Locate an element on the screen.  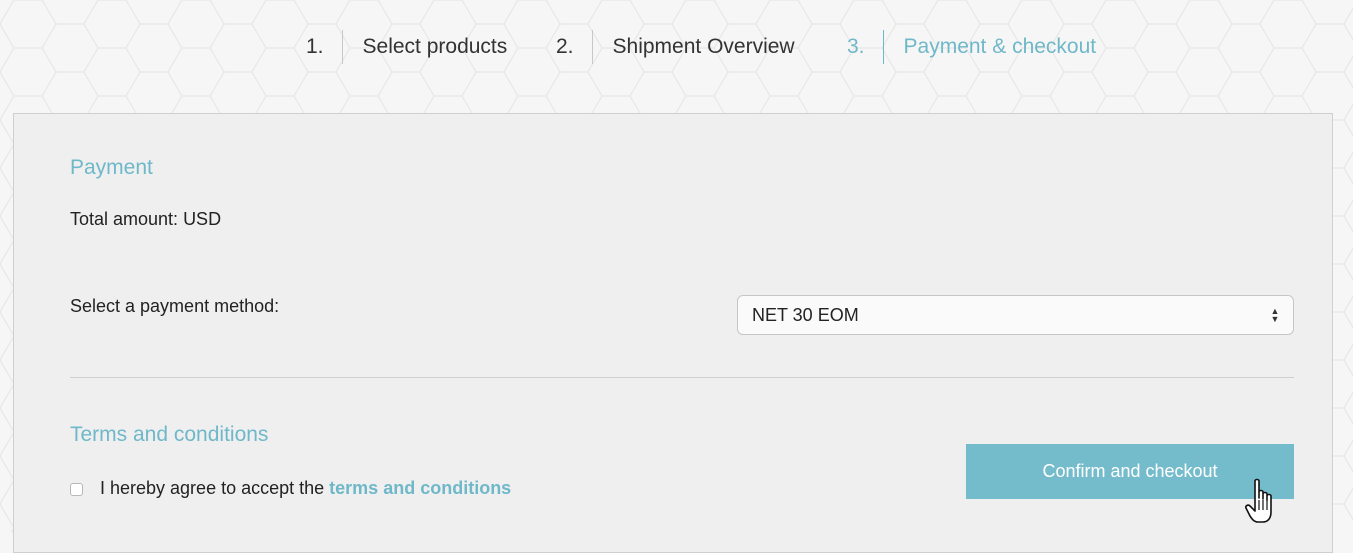
payment-method-select: NET 30 EOM ▲ ▼ is located at coordinates (1015, 315).